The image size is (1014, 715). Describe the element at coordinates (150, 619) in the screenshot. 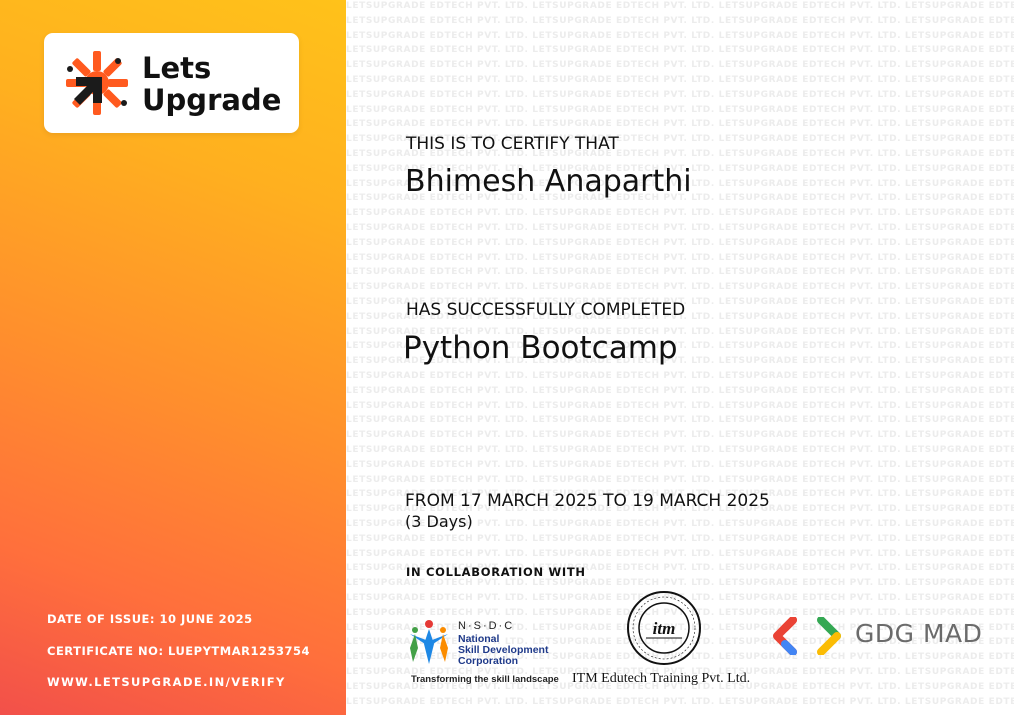

I see `issue-date: DATE OF ISSUE: 10 JUNE 2025` at that location.